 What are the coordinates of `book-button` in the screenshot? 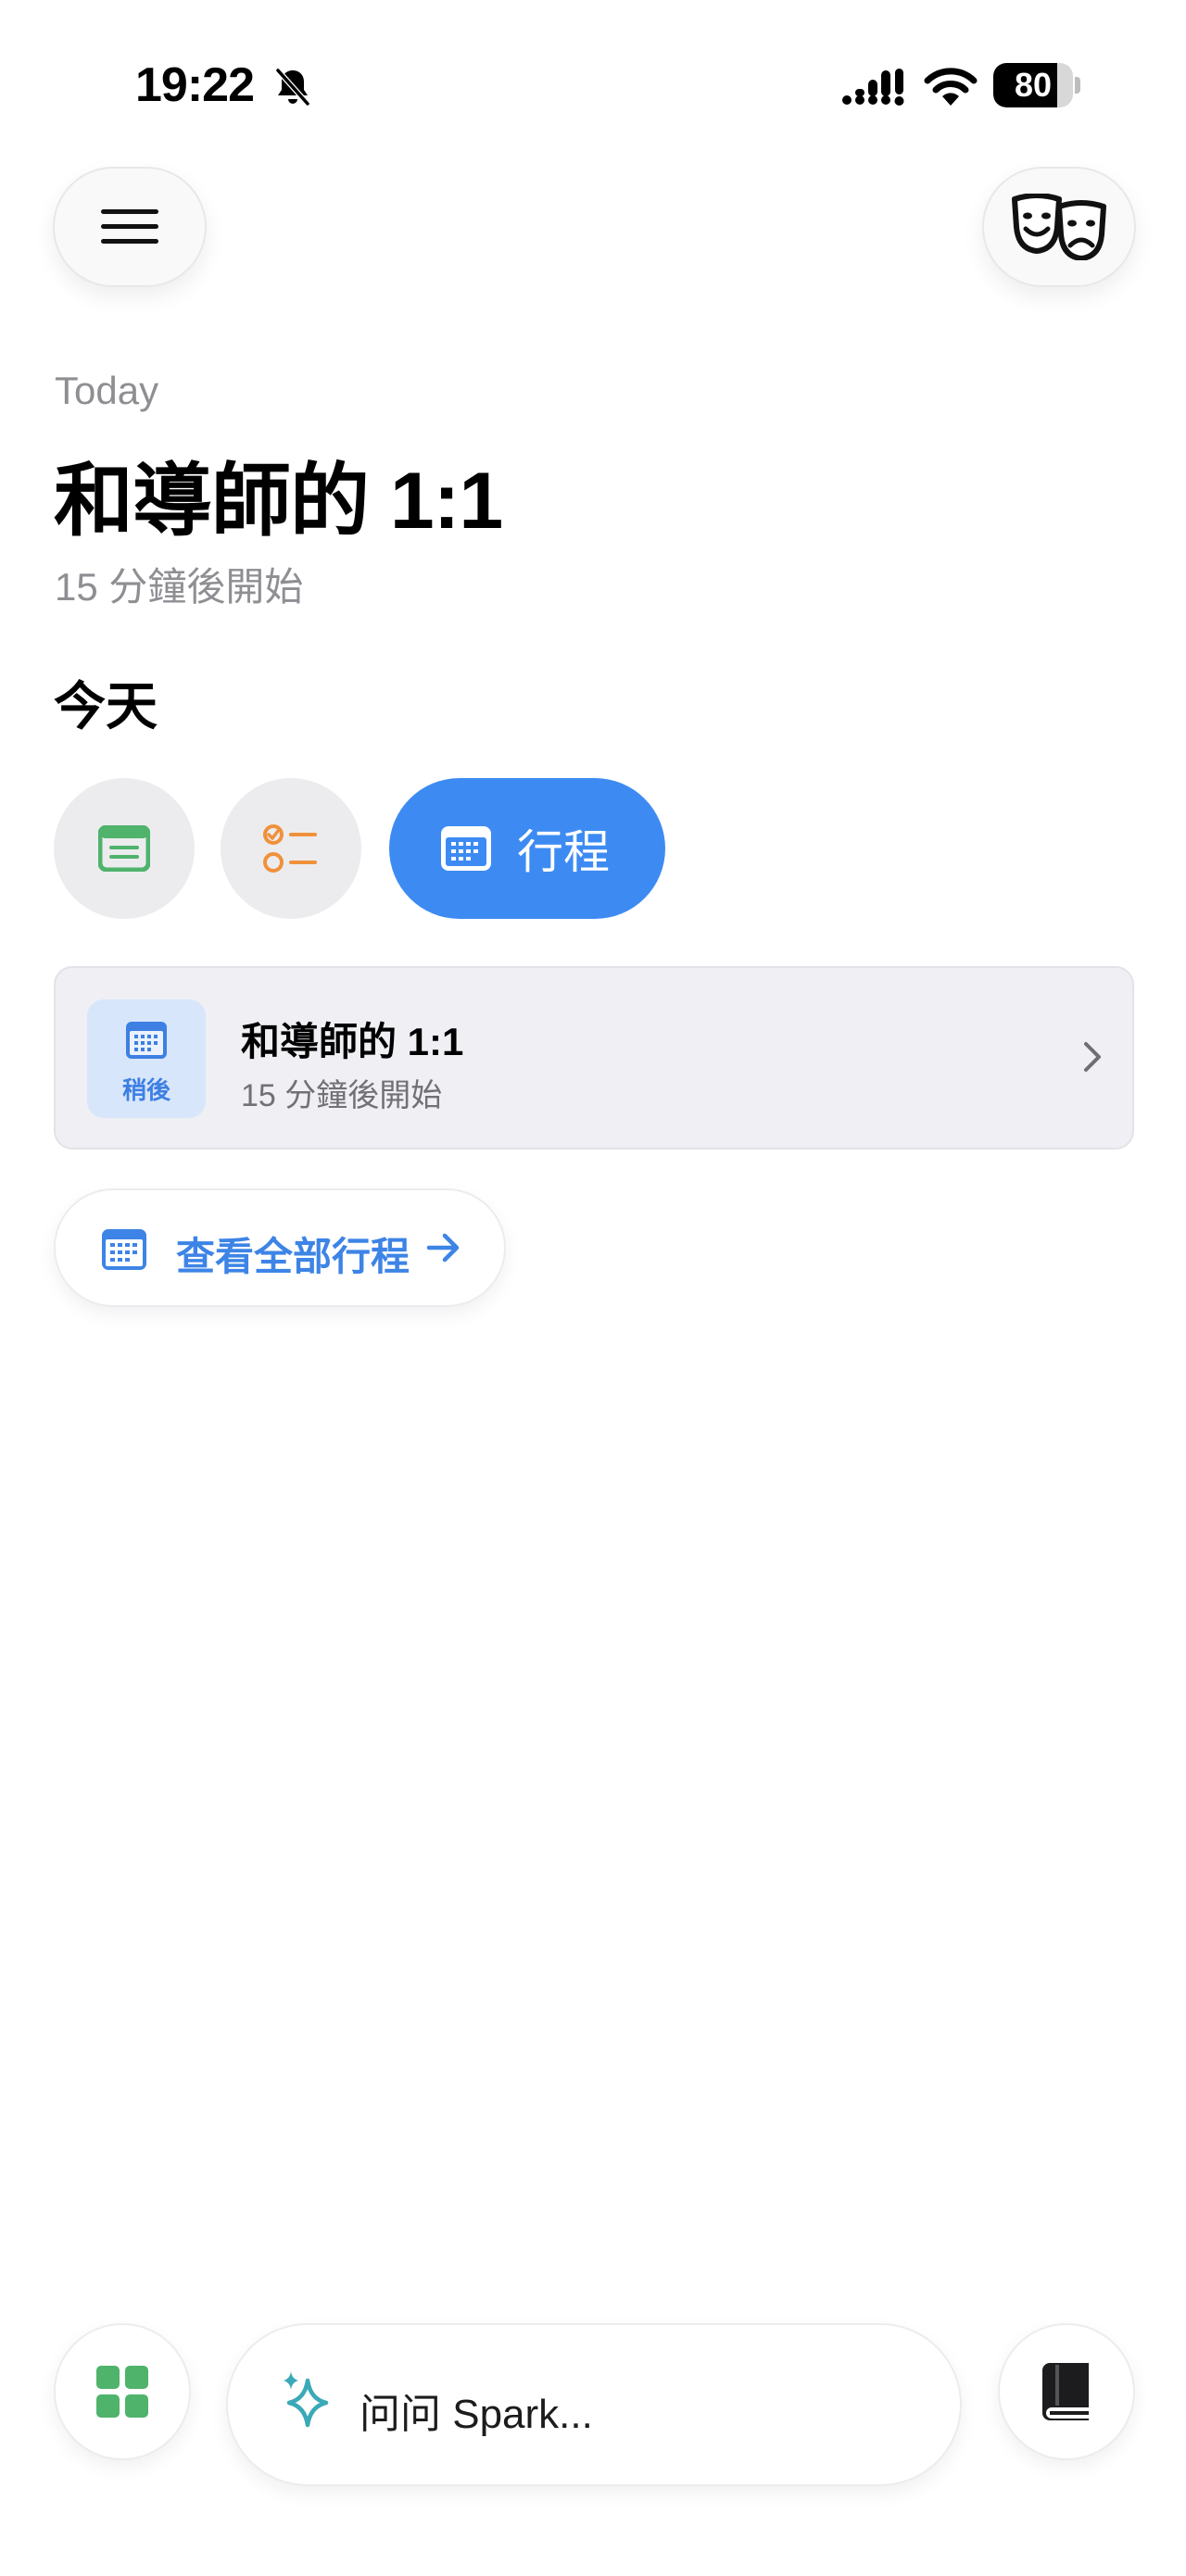 It's located at (1066, 2391).